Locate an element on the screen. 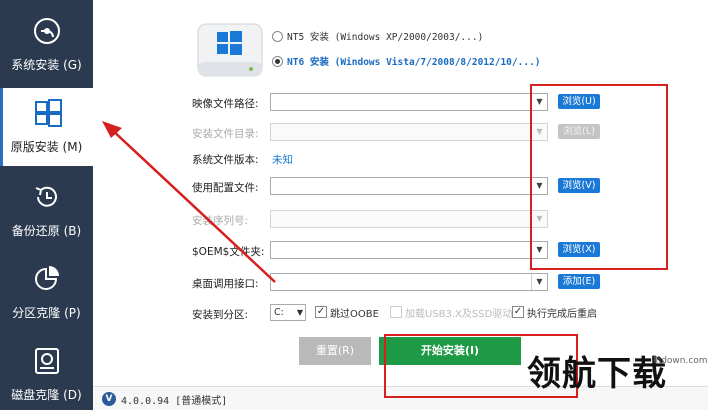 The image size is (708, 410). watermark-logo: 领航下载 is located at coordinates (597, 374).